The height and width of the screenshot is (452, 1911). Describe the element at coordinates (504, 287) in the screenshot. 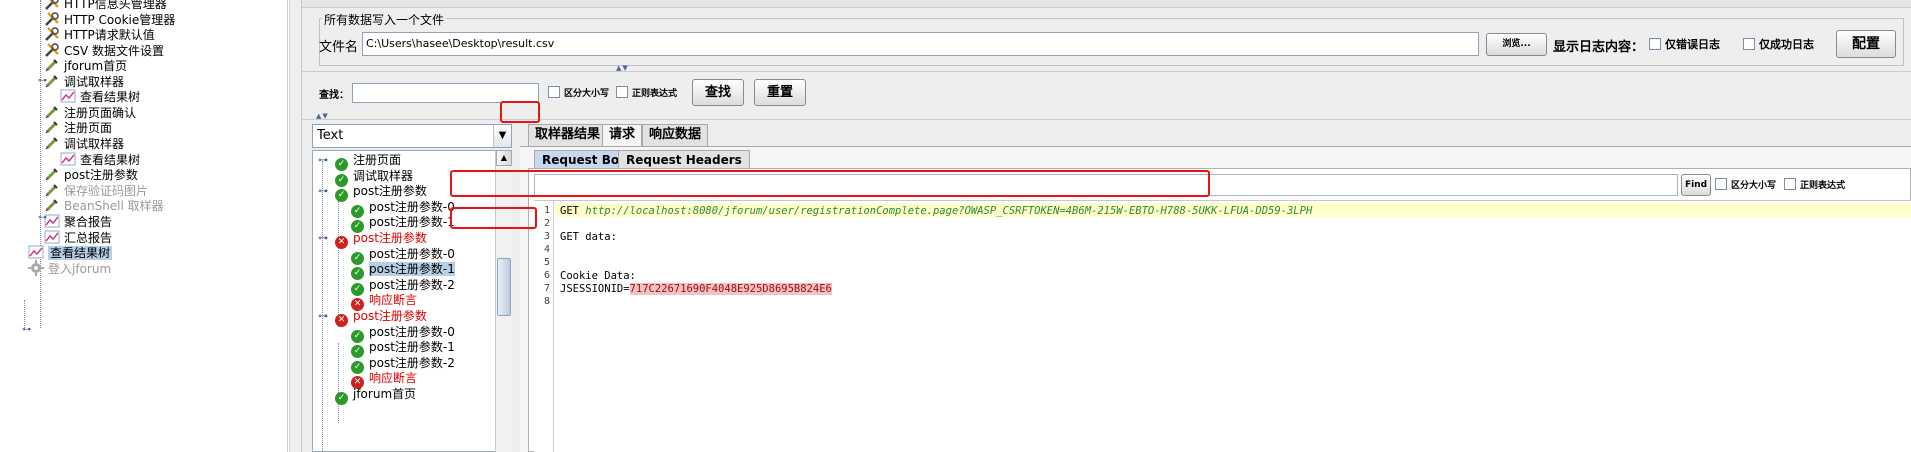

I see `scroll-thumb` at that location.